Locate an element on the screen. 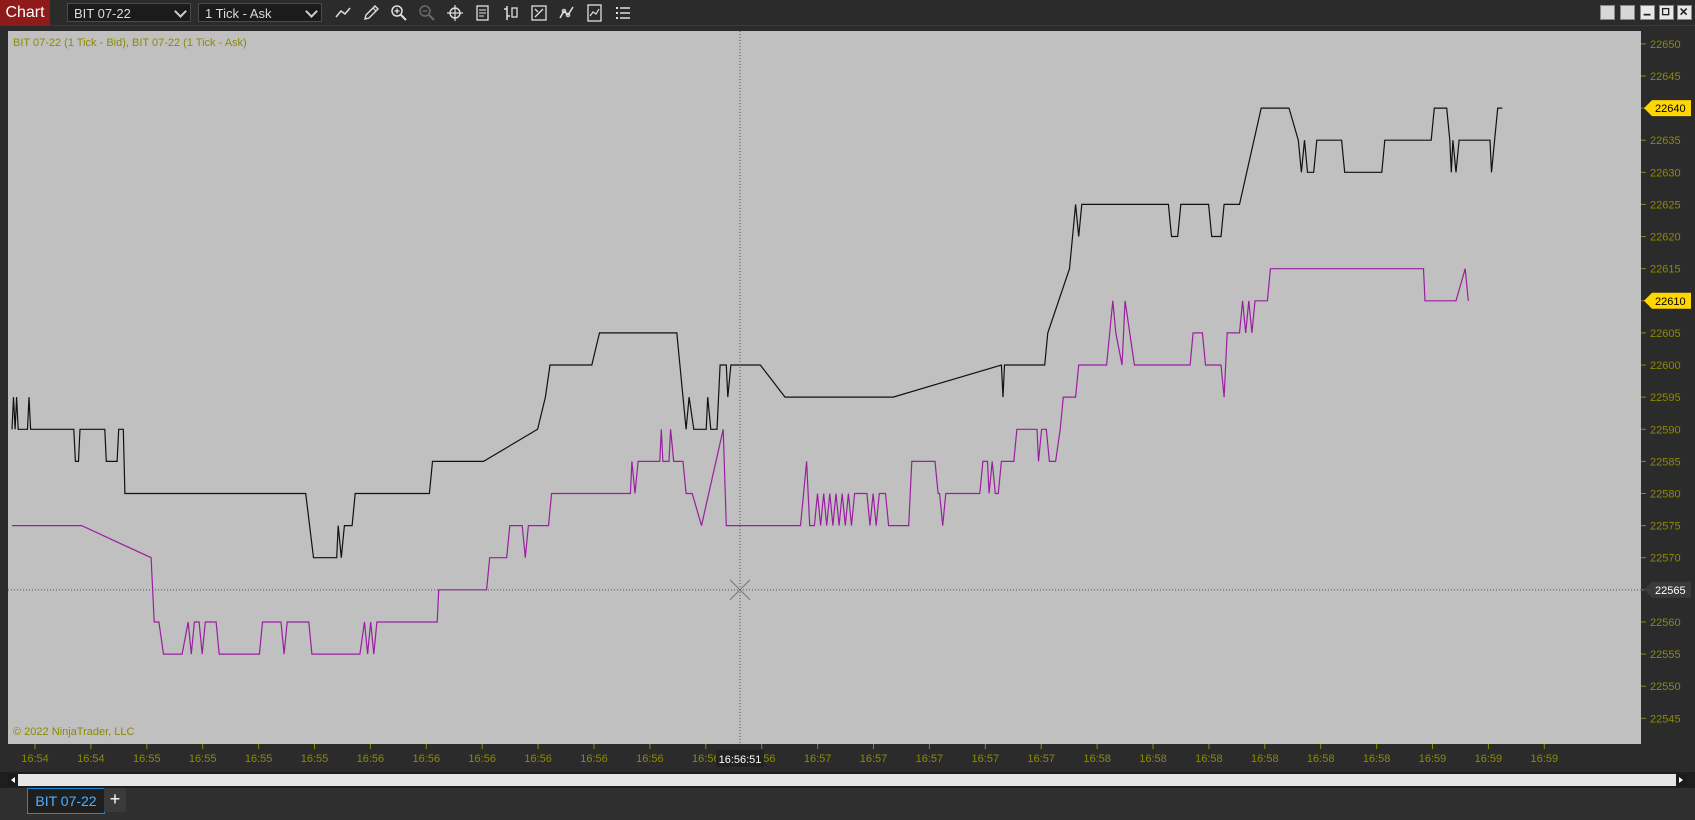 The width and height of the screenshot is (1695, 820). crosshair-time-label: 16:56:51 is located at coordinates (740, 760).